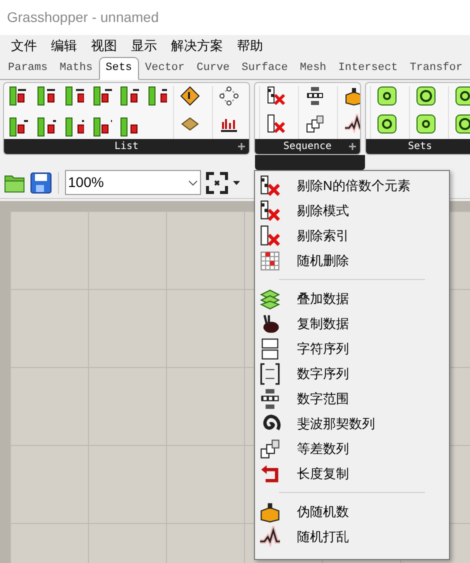  I want to click on tab: Curve, so click(213, 69).